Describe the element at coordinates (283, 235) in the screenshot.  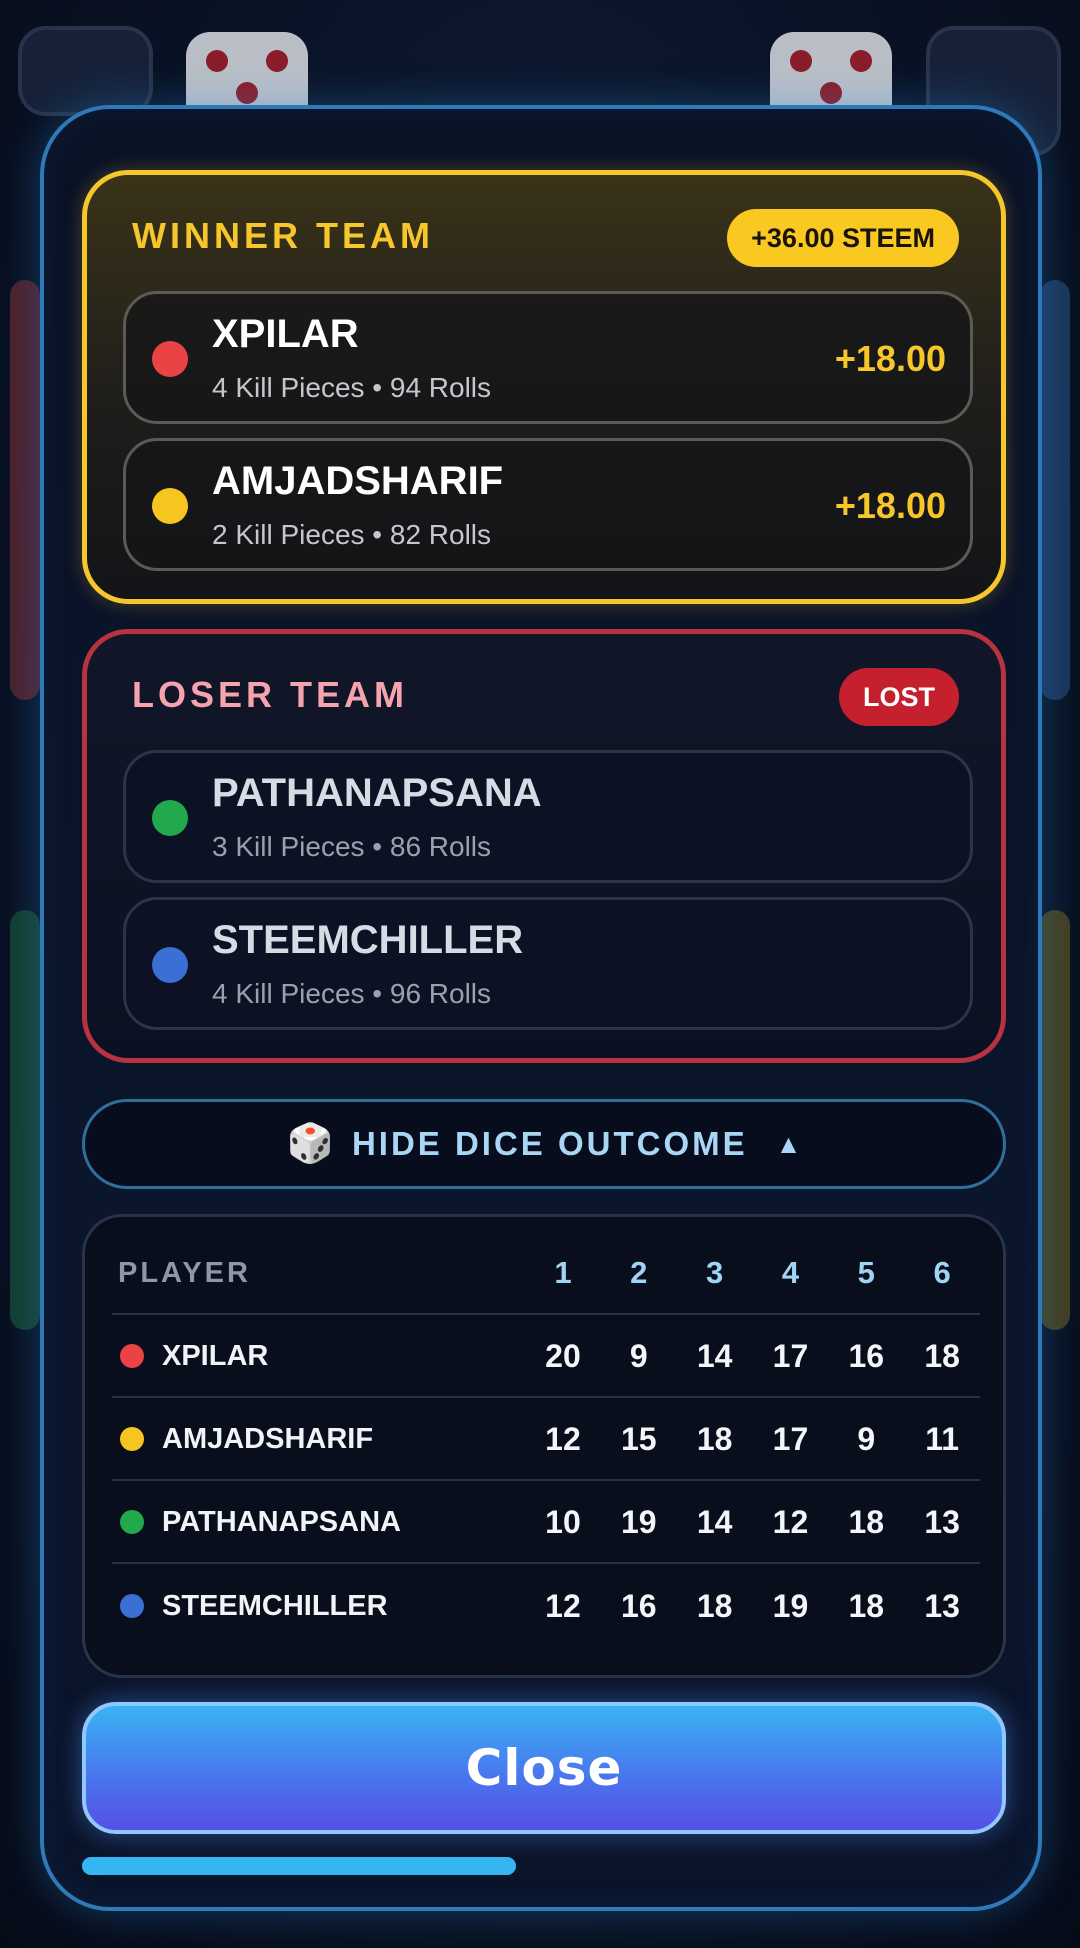
I see `winner-team-title: WINNER TEAM` at that location.